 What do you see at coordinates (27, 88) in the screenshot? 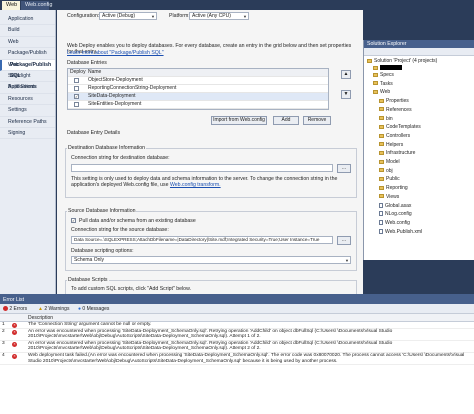
I see `nav-item-build-events: Build Events` at bounding box center [27, 88].